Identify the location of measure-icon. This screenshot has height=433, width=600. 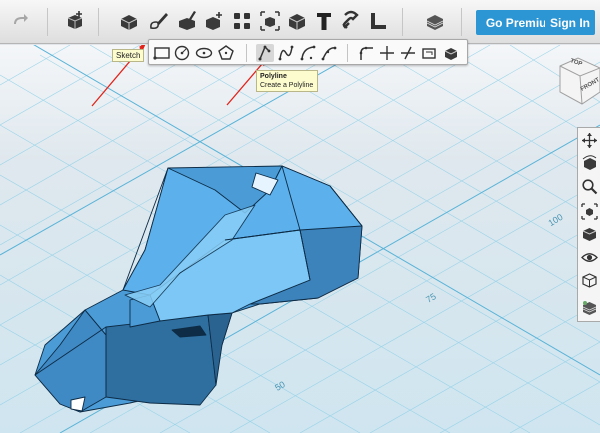
(378, 21).